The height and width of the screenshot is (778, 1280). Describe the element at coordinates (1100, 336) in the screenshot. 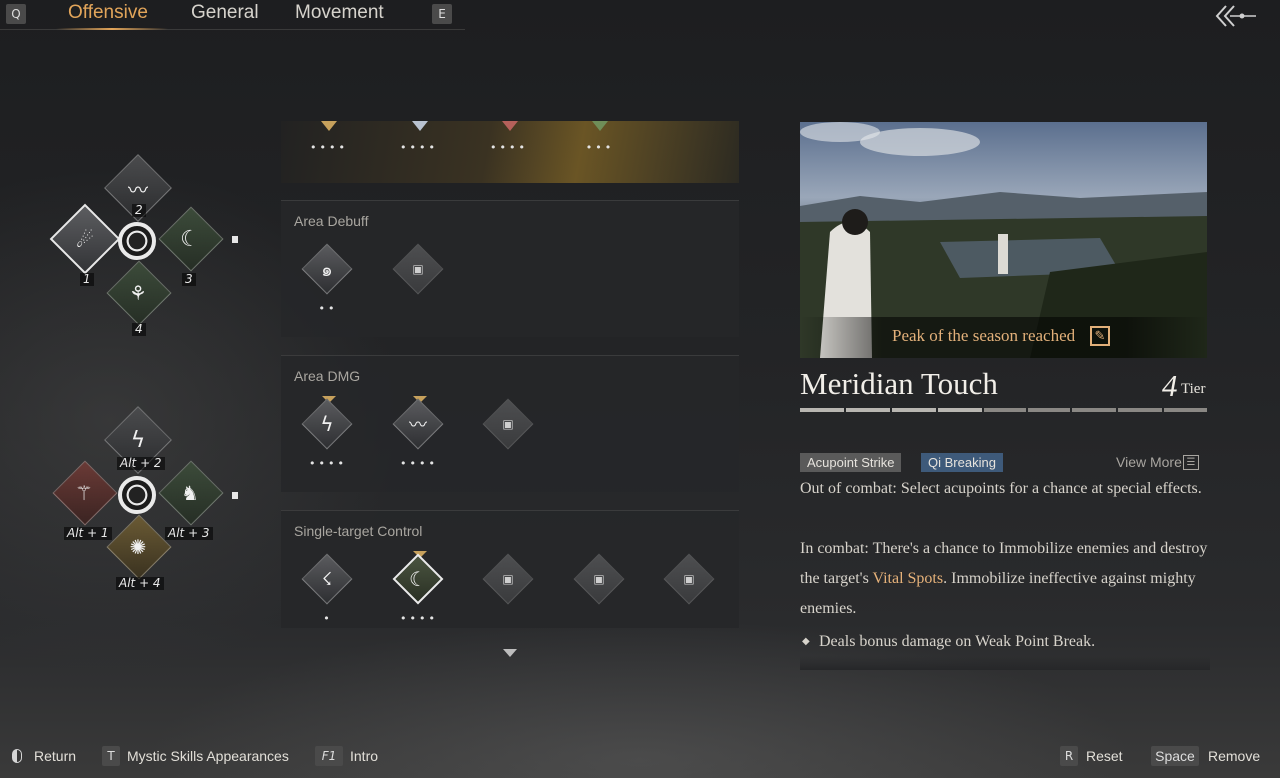

I see `season-badge-icon: ✎` at that location.